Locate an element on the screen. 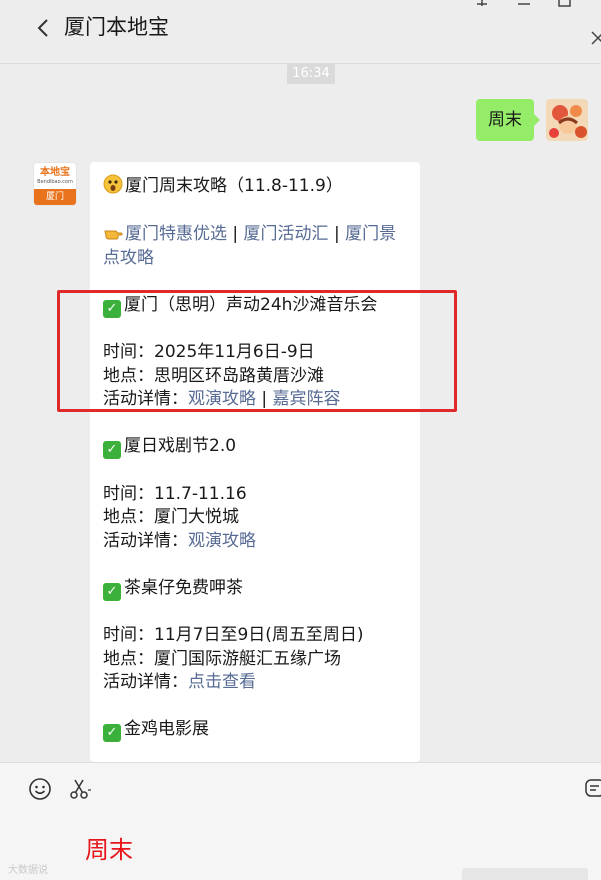 The height and width of the screenshot is (880, 601). event-time: 时间：11.7-11.16 is located at coordinates (175, 493).